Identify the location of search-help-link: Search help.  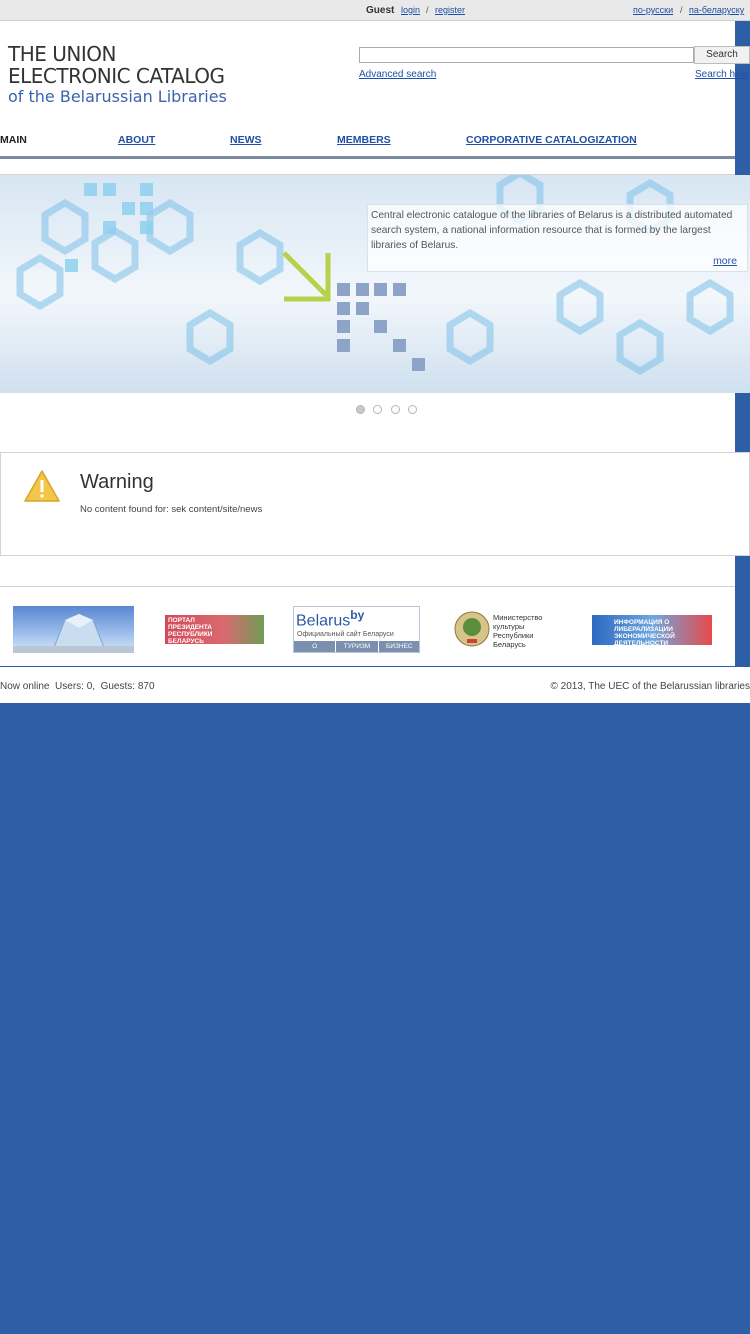
(721, 74).